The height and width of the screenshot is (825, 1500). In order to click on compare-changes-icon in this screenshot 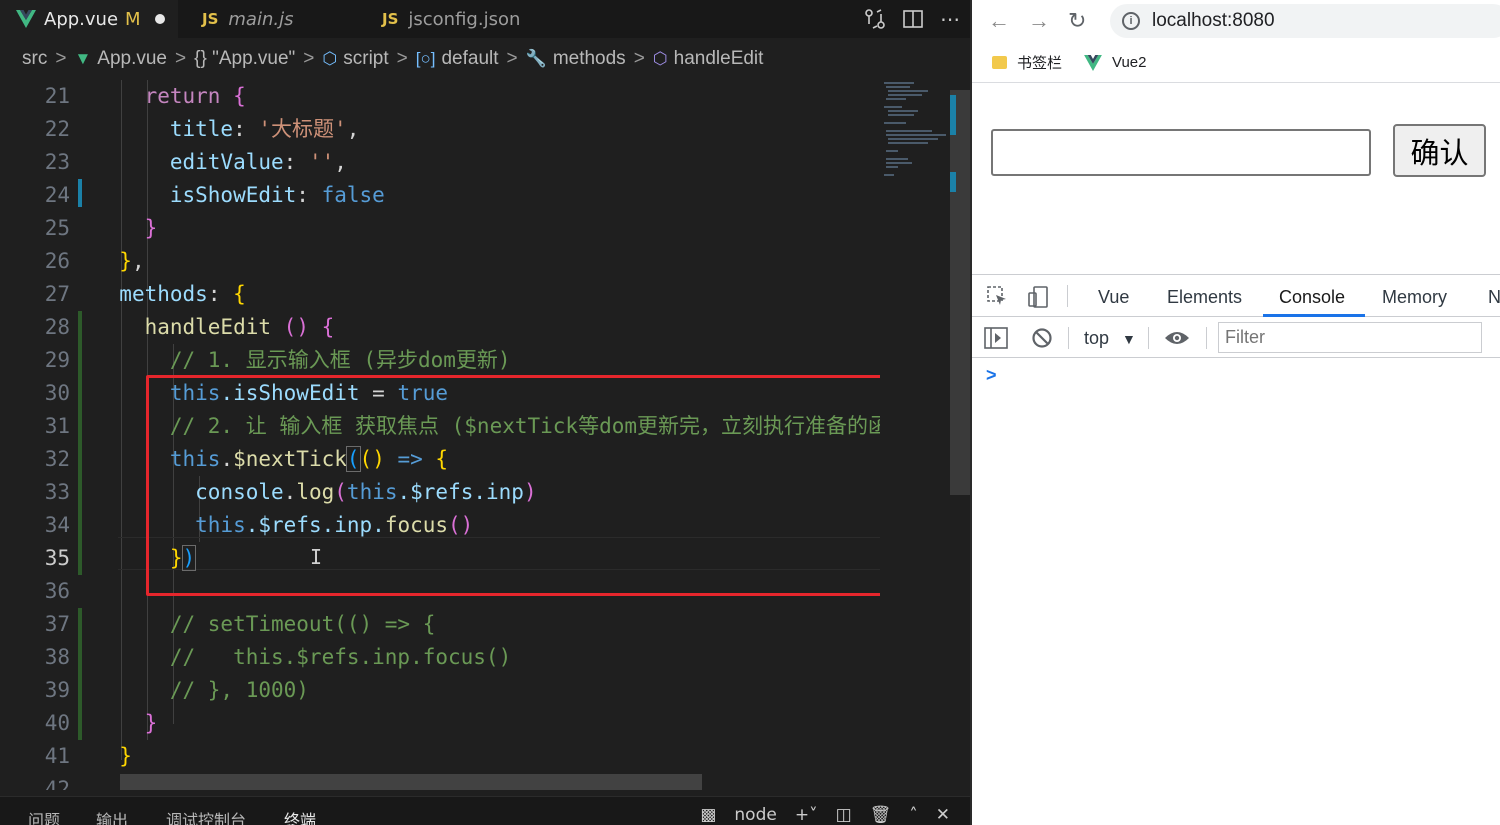, I will do `click(875, 19)`.